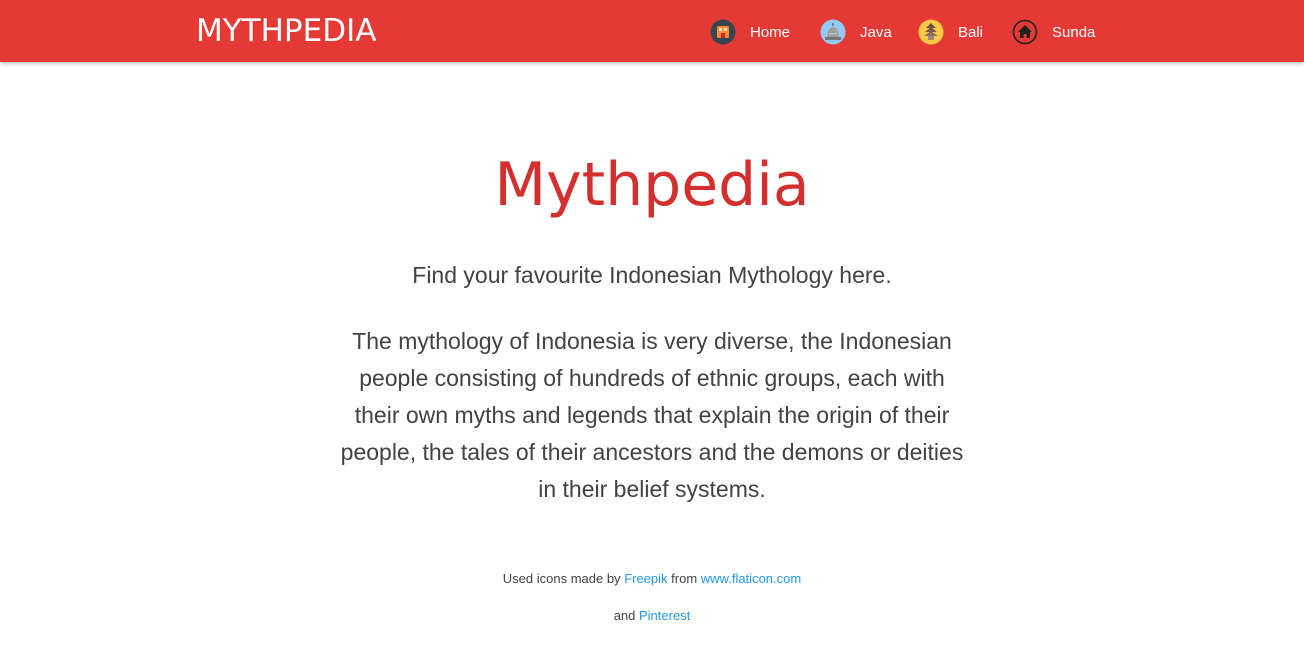 Image resolution: width=1304 pixels, height=661 pixels. I want to click on nav-item-bali: Bali, so click(950, 32).